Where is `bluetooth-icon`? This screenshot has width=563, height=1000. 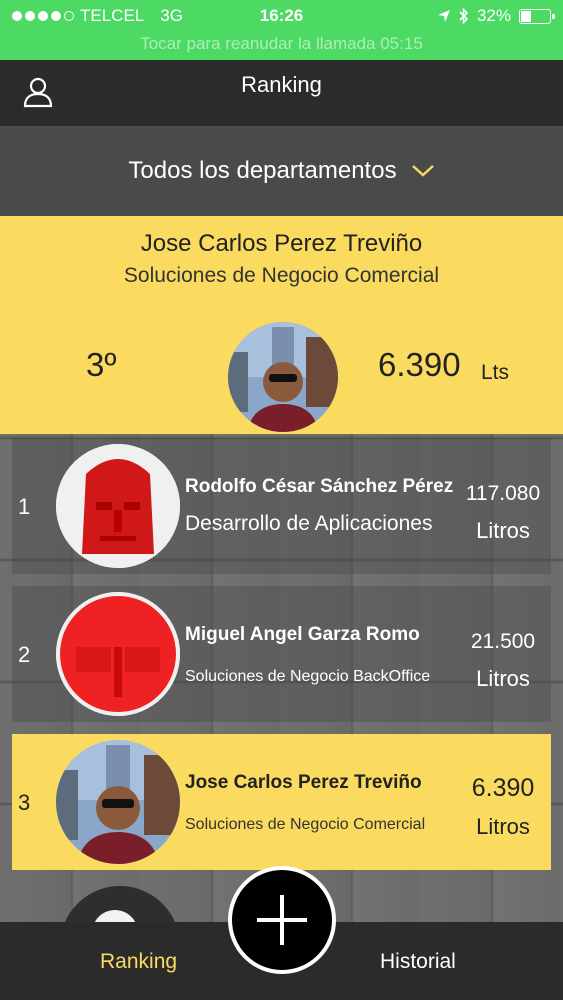 bluetooth-icon is located at coordinates (464, 16).